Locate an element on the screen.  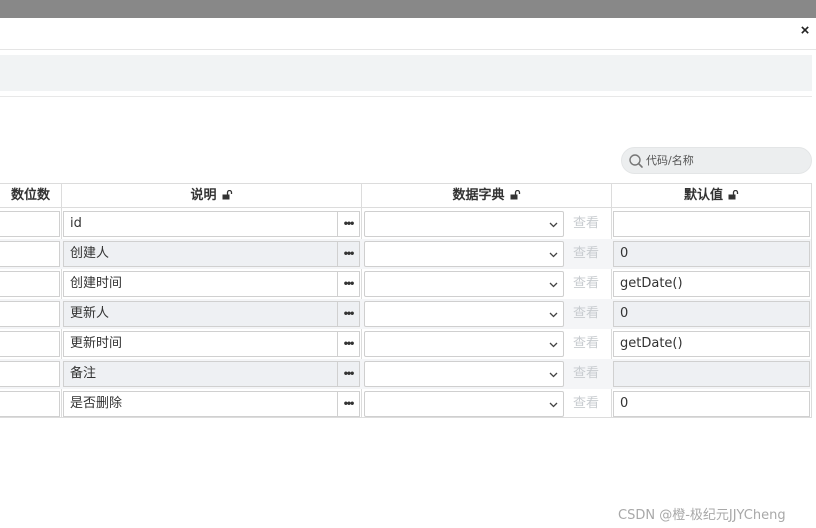
close-icon: × is located at coordinates (805, 31).